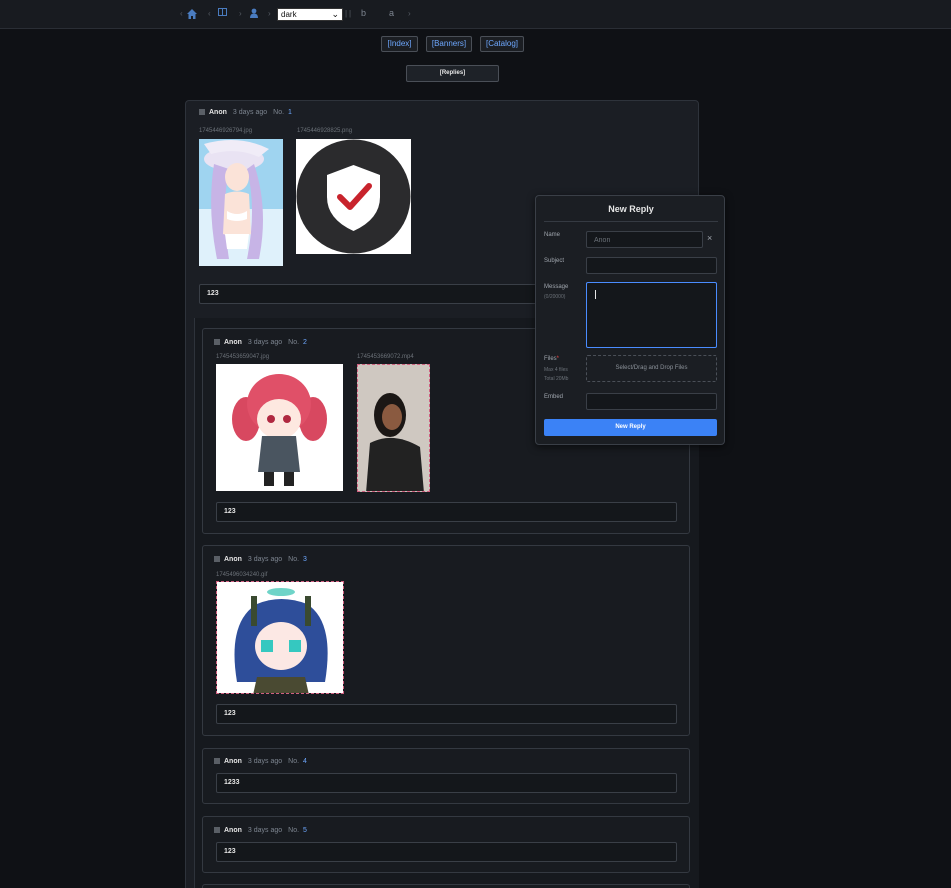 The image size is (951, 888). I want to click on file-name: 1745453659047.jpg, so click(242, 357).